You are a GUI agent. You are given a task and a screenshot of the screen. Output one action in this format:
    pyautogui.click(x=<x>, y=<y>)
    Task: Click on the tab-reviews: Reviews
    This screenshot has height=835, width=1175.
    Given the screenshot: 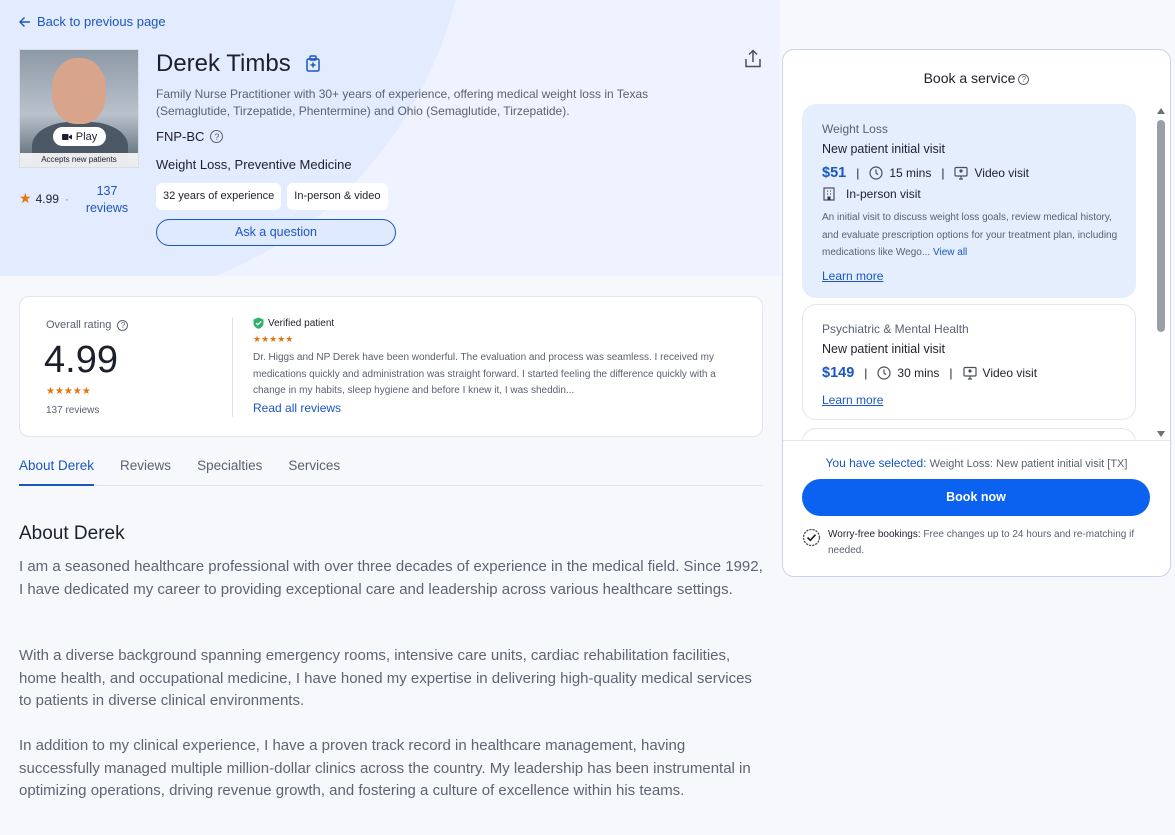 What is the action you would take?
    pyautogui.click(x=145, y=471)
    